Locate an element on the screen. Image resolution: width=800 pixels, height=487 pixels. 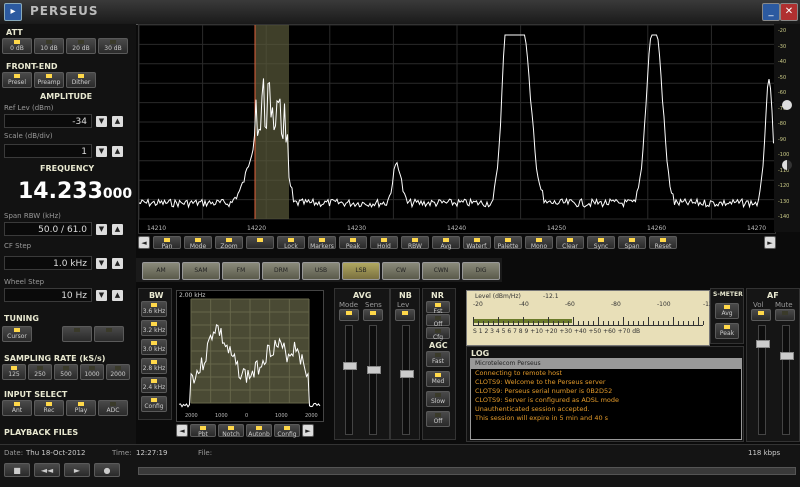
nb-lev-button is located at coordinates (405, 315).